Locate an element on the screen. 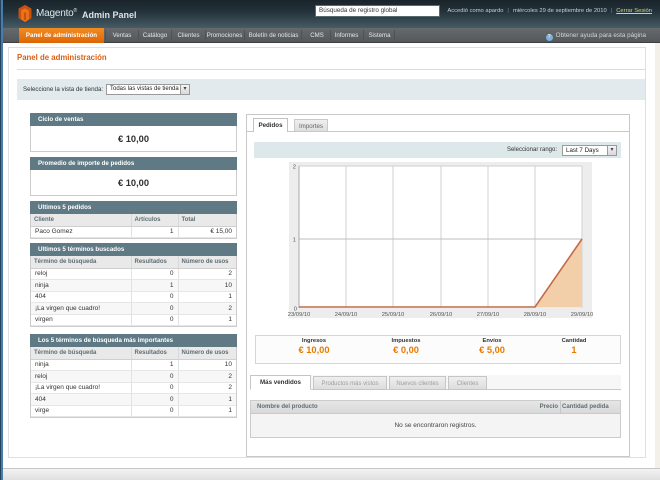  svg-text: 27/09/10 is located at coordinates (488, 315).